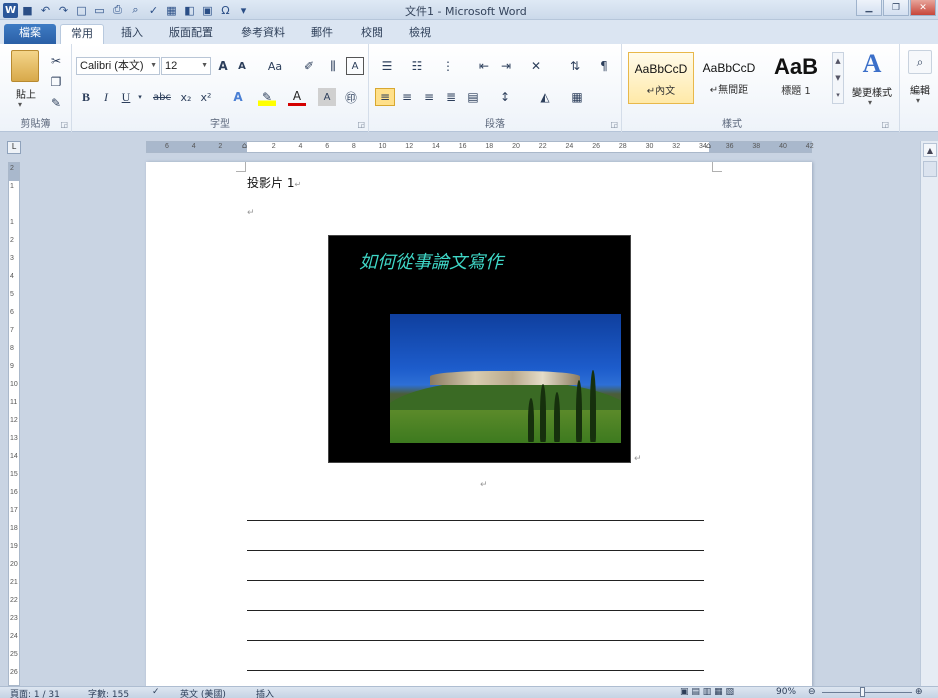 The image size is (938, 698). Describe the element at coordinates (506, 66) in the screenshot. I see `increase-indent-icon: ⇥` at that location.